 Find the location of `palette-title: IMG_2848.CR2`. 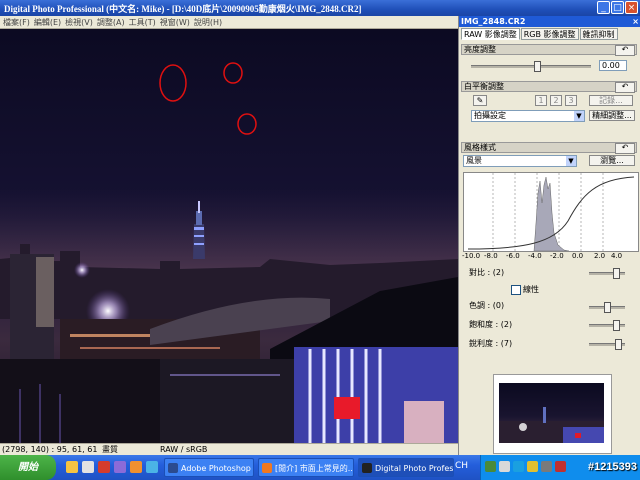

palette-title: IMG_2848.CR2 is located at coordinates (493, 21).